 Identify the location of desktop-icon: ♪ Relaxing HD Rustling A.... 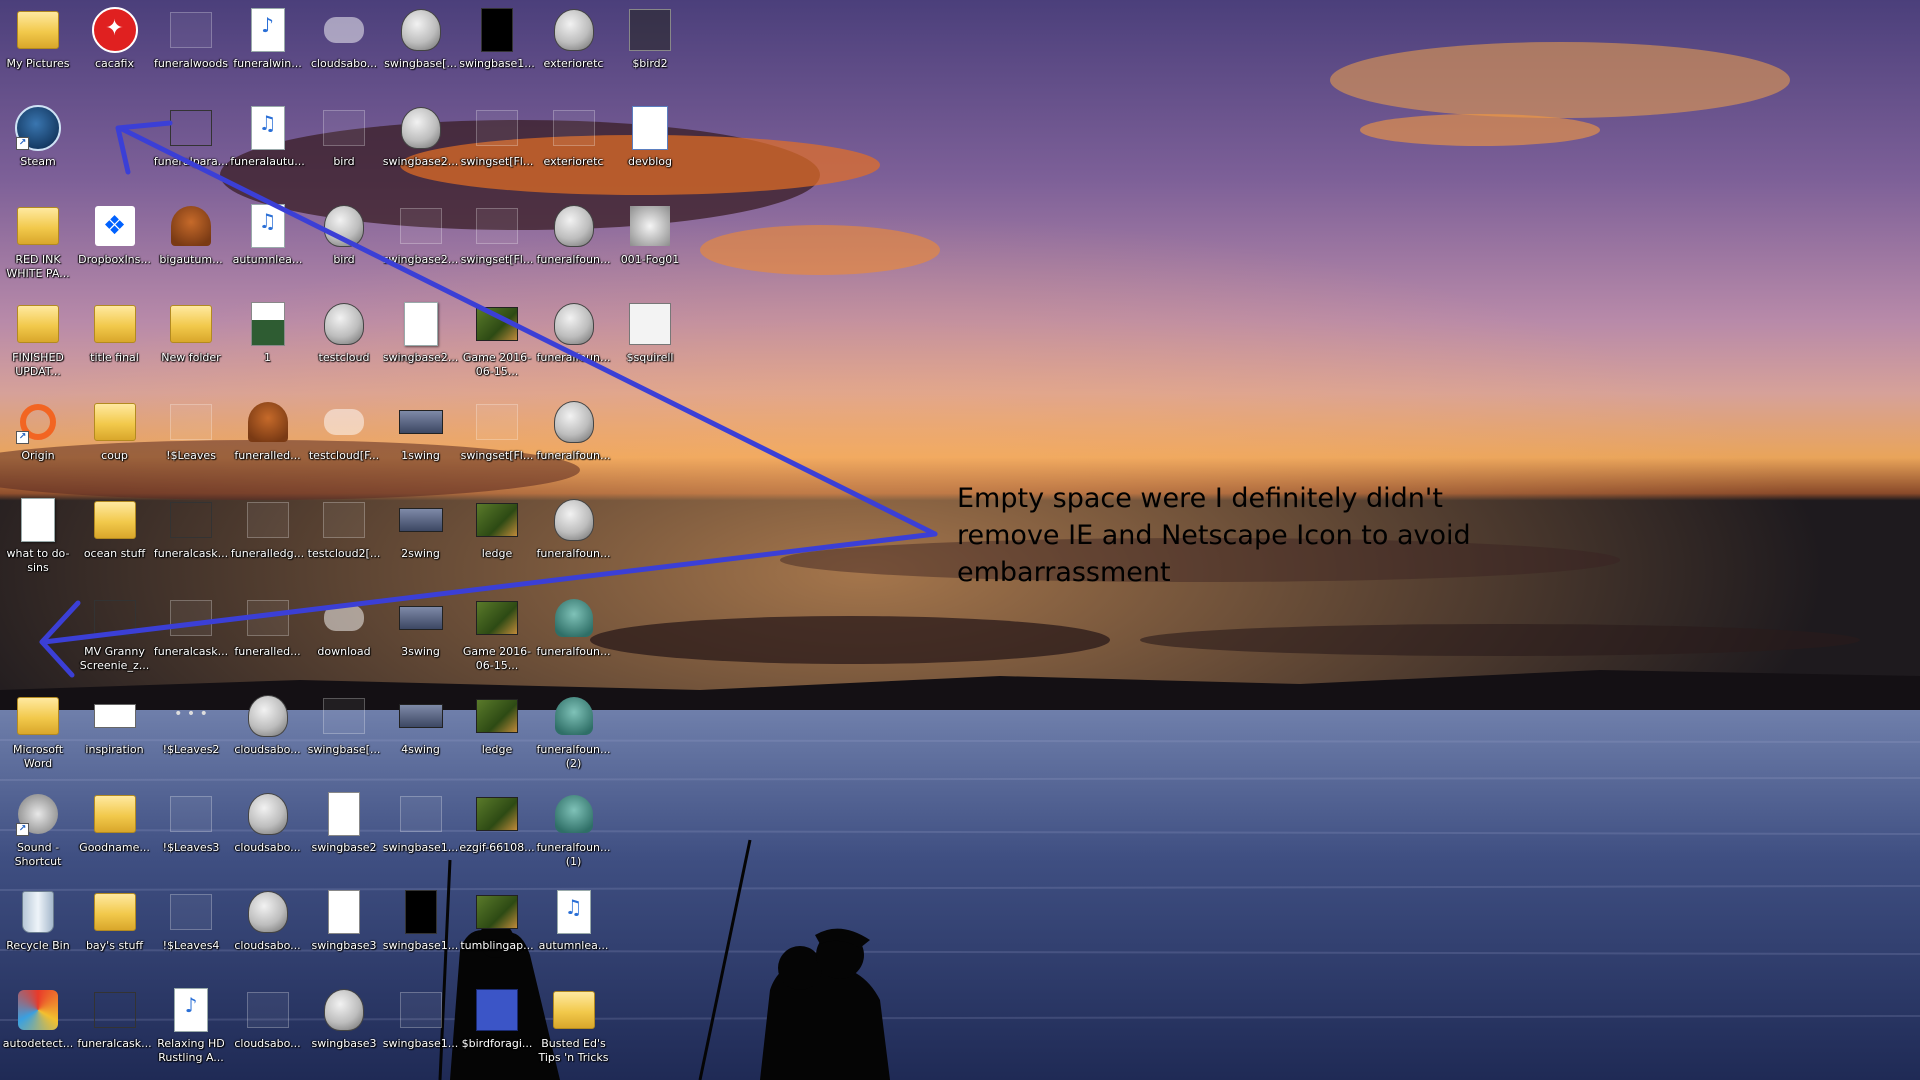
(191, 1028).